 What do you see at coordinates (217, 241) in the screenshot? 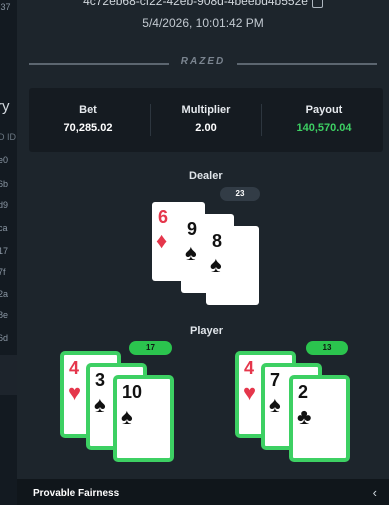
I see `card-rank: 8` at bounding box center [217, 241].